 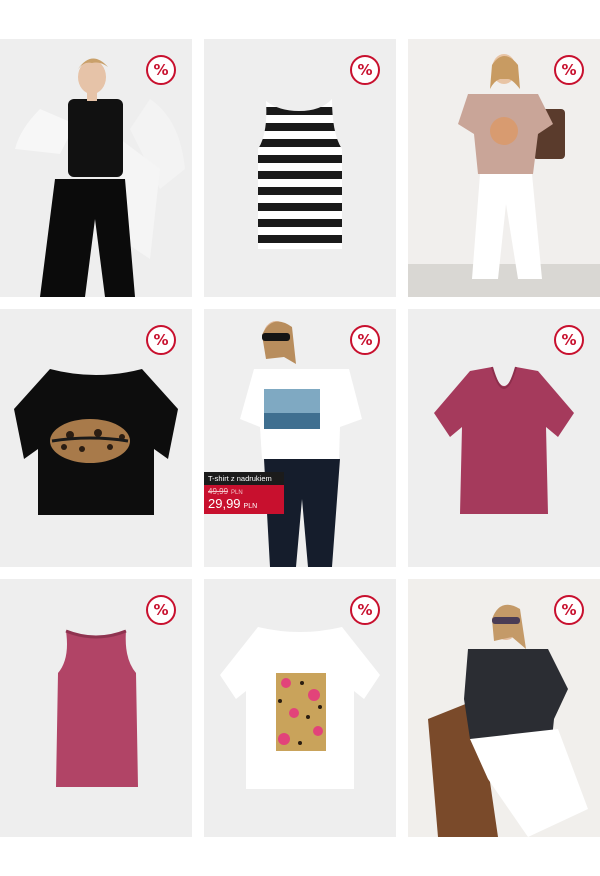 What do you see at coordinates (244, 493) in the screenshot?
I see `price-tag: T-shirt z nadrukiem 49,99 PLN 29,99 PLN` at bounding box center [244, 493].